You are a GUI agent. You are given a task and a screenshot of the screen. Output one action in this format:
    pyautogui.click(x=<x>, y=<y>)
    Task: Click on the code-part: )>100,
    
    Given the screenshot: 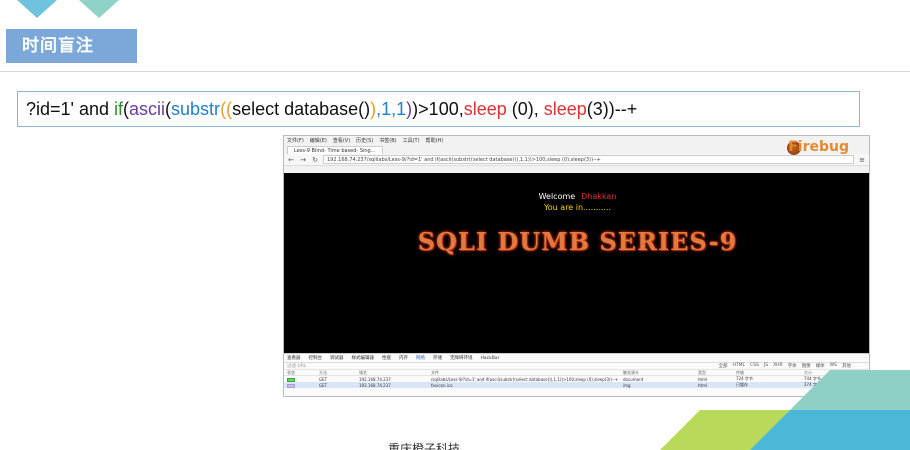 What is the action you would take?
    pyautogui.click(x=438, y=109)
    